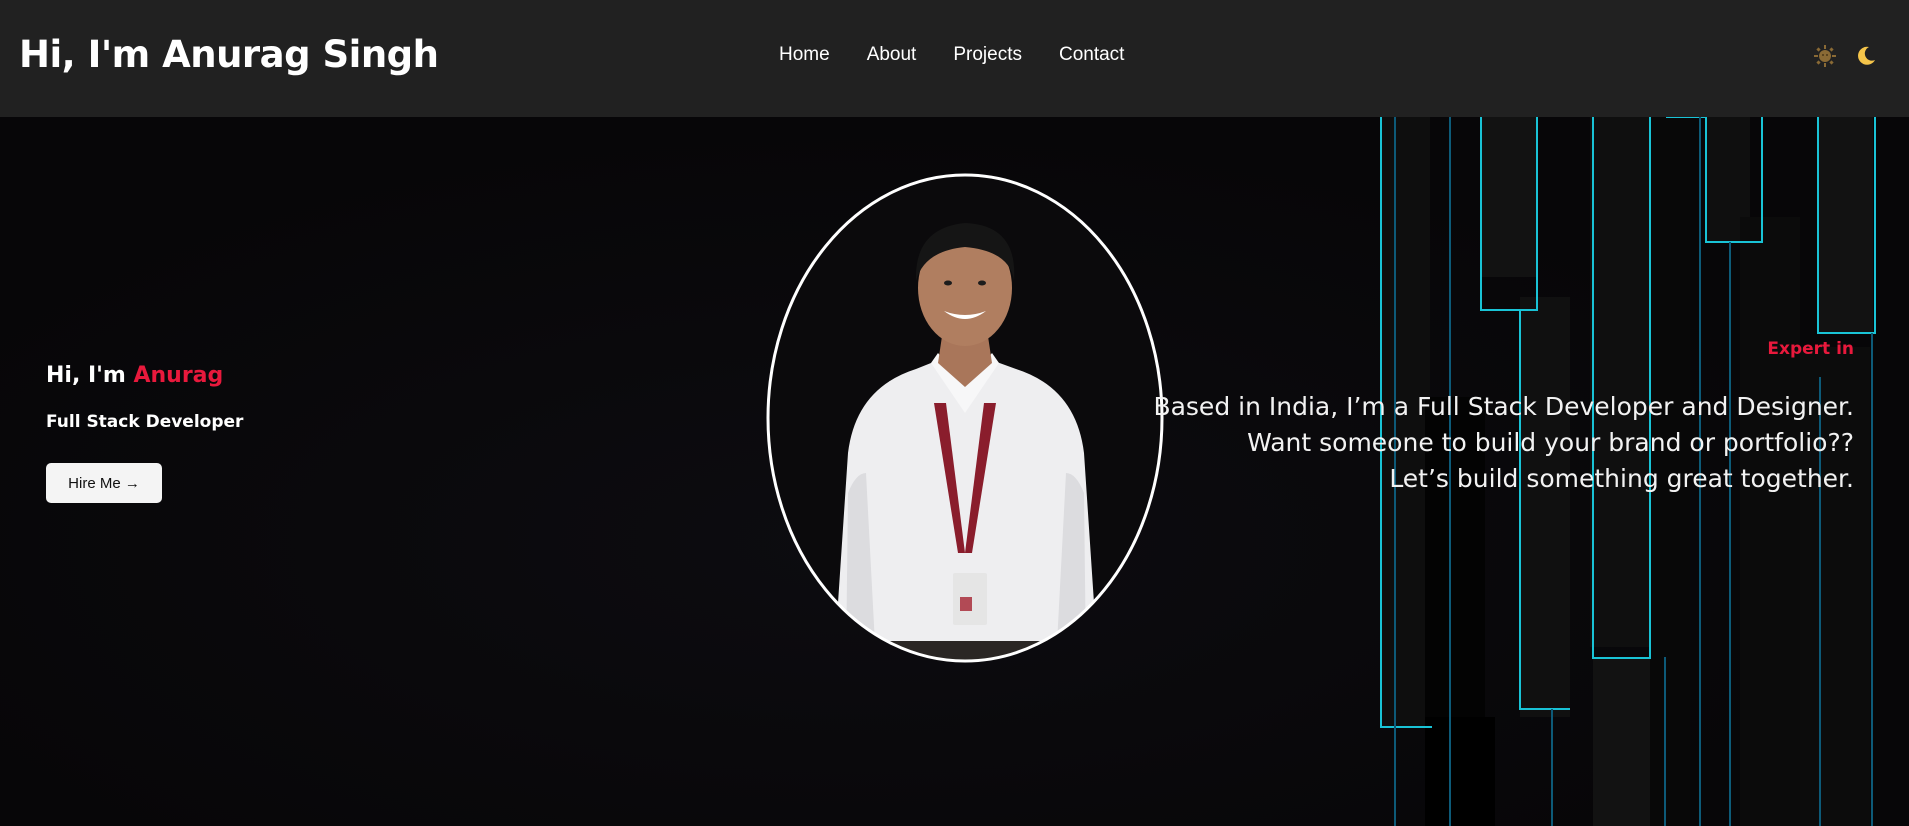 Image resolution: width=1909 pixels, height=826 pixels. What do you see at coordinates (1866, 56) in the screenshot?
I see `moon-icon` at bounding box center [1866, 56].